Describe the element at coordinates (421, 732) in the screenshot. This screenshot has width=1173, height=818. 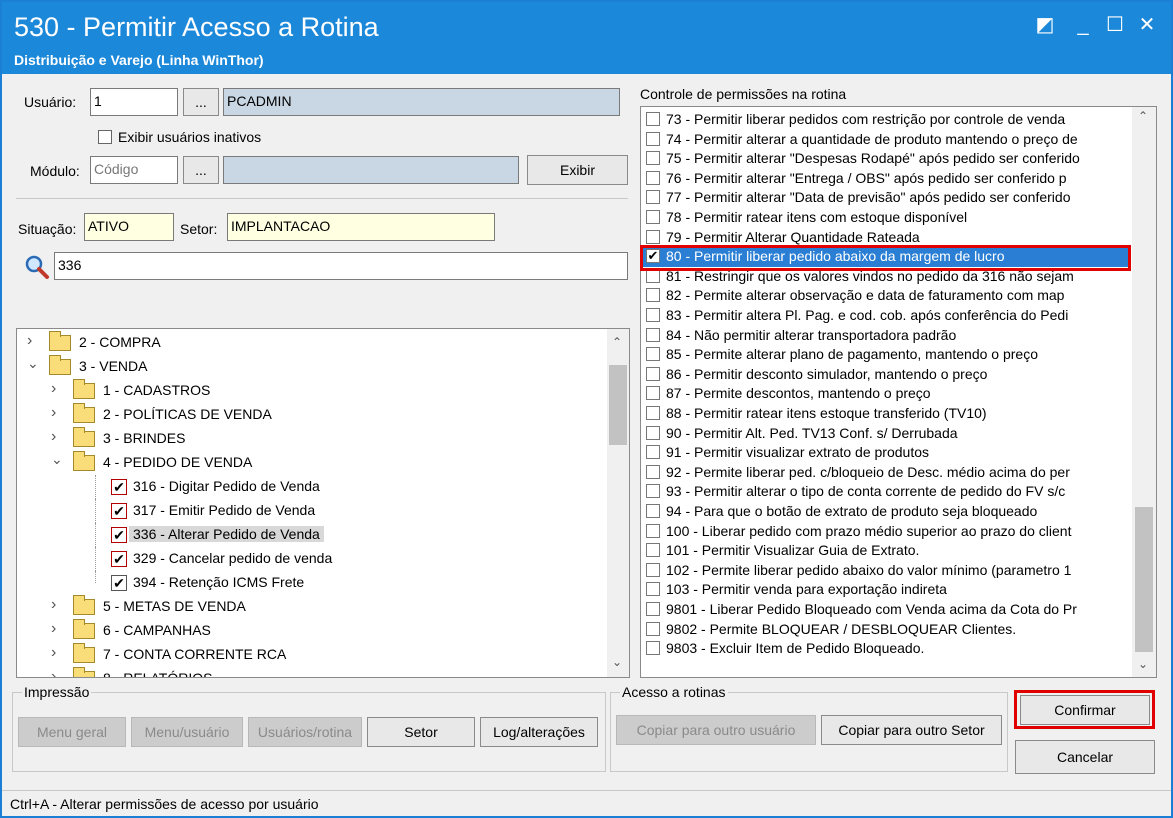
I see `setor-button: Setor` at that location.